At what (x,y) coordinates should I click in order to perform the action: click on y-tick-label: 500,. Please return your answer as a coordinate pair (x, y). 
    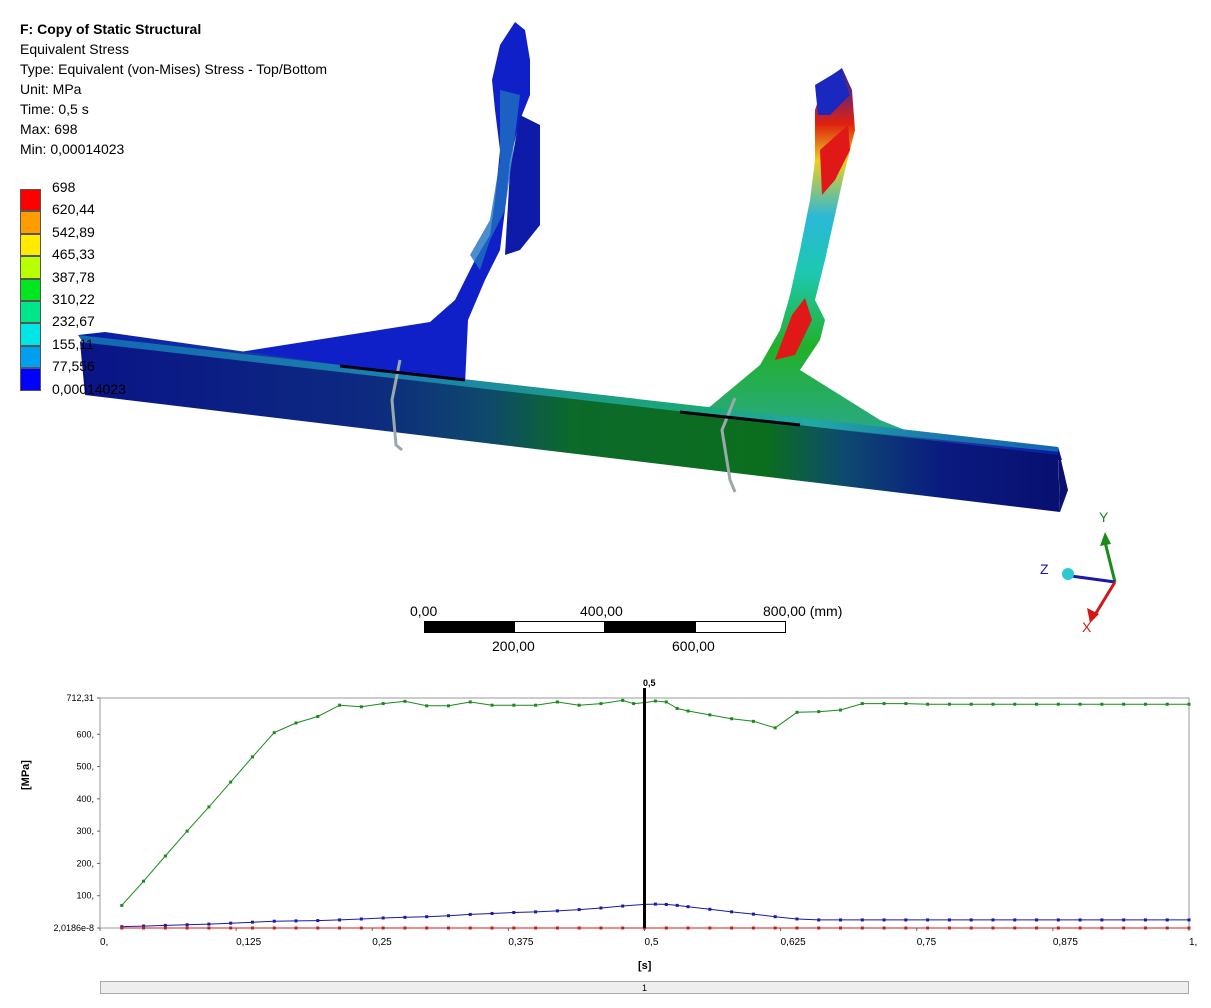
    Looking at the image, I should click on (85, 767).